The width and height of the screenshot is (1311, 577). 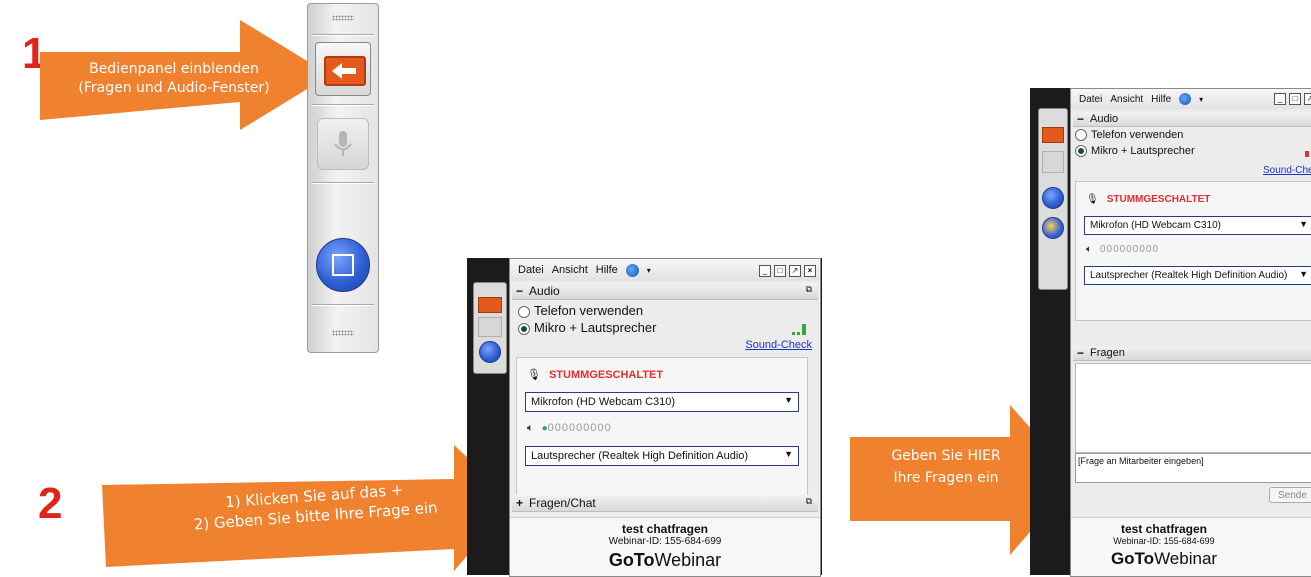 What do you see at coordinates (519, 503) in the screenshot?
I see `expand-icon: +` at bounding box center [519, 503].